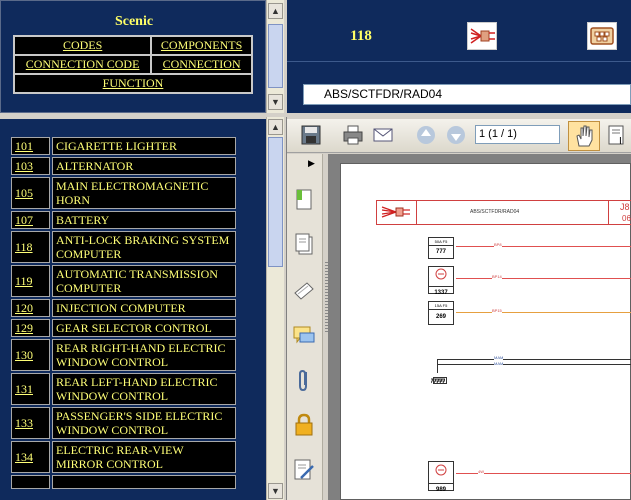 Image resolution: width=631 pixels, height=500 pixels. What do you see at coordinates (275, 308) in the screenshot?
I see `component-list-scrollbar: ▲ ▼` at bounding box center [275, 308].